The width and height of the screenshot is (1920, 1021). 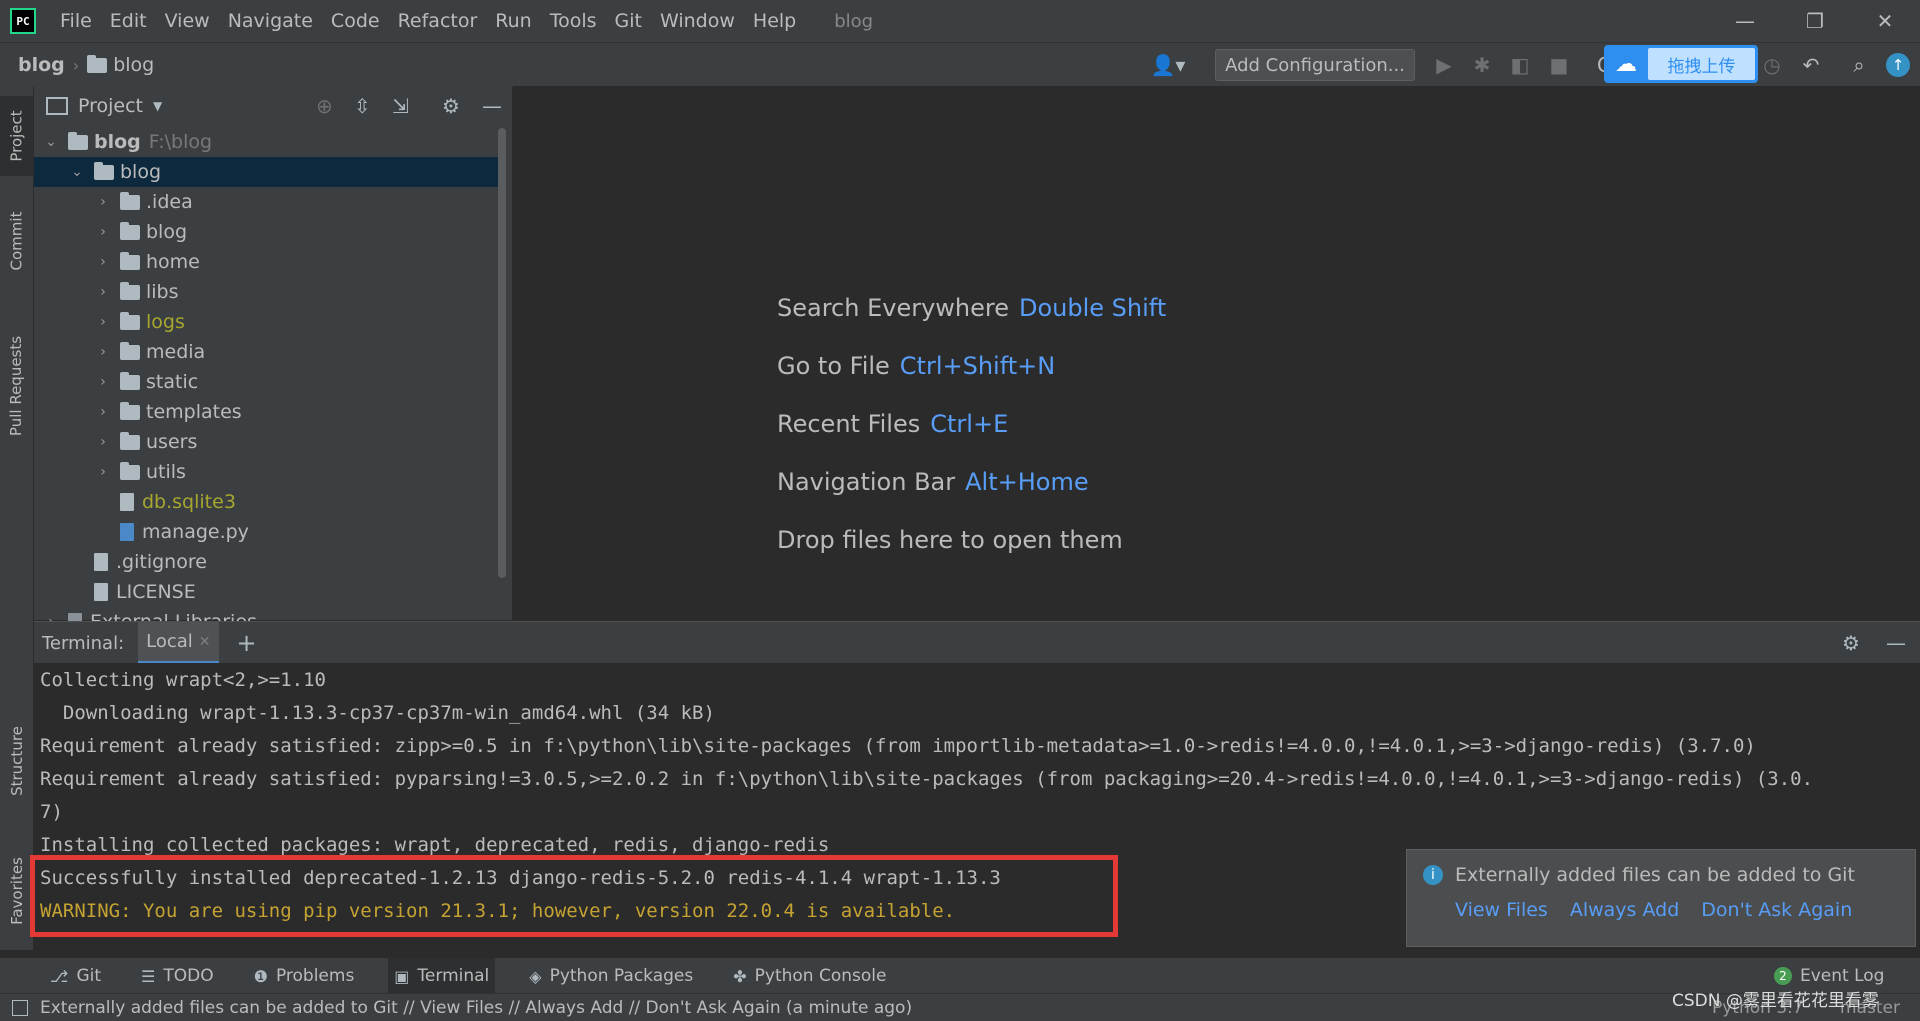 What do you see at coordinates (269, 442) in the screenshot?
I see `tree-item: › users` at bounding box center [269, 442].